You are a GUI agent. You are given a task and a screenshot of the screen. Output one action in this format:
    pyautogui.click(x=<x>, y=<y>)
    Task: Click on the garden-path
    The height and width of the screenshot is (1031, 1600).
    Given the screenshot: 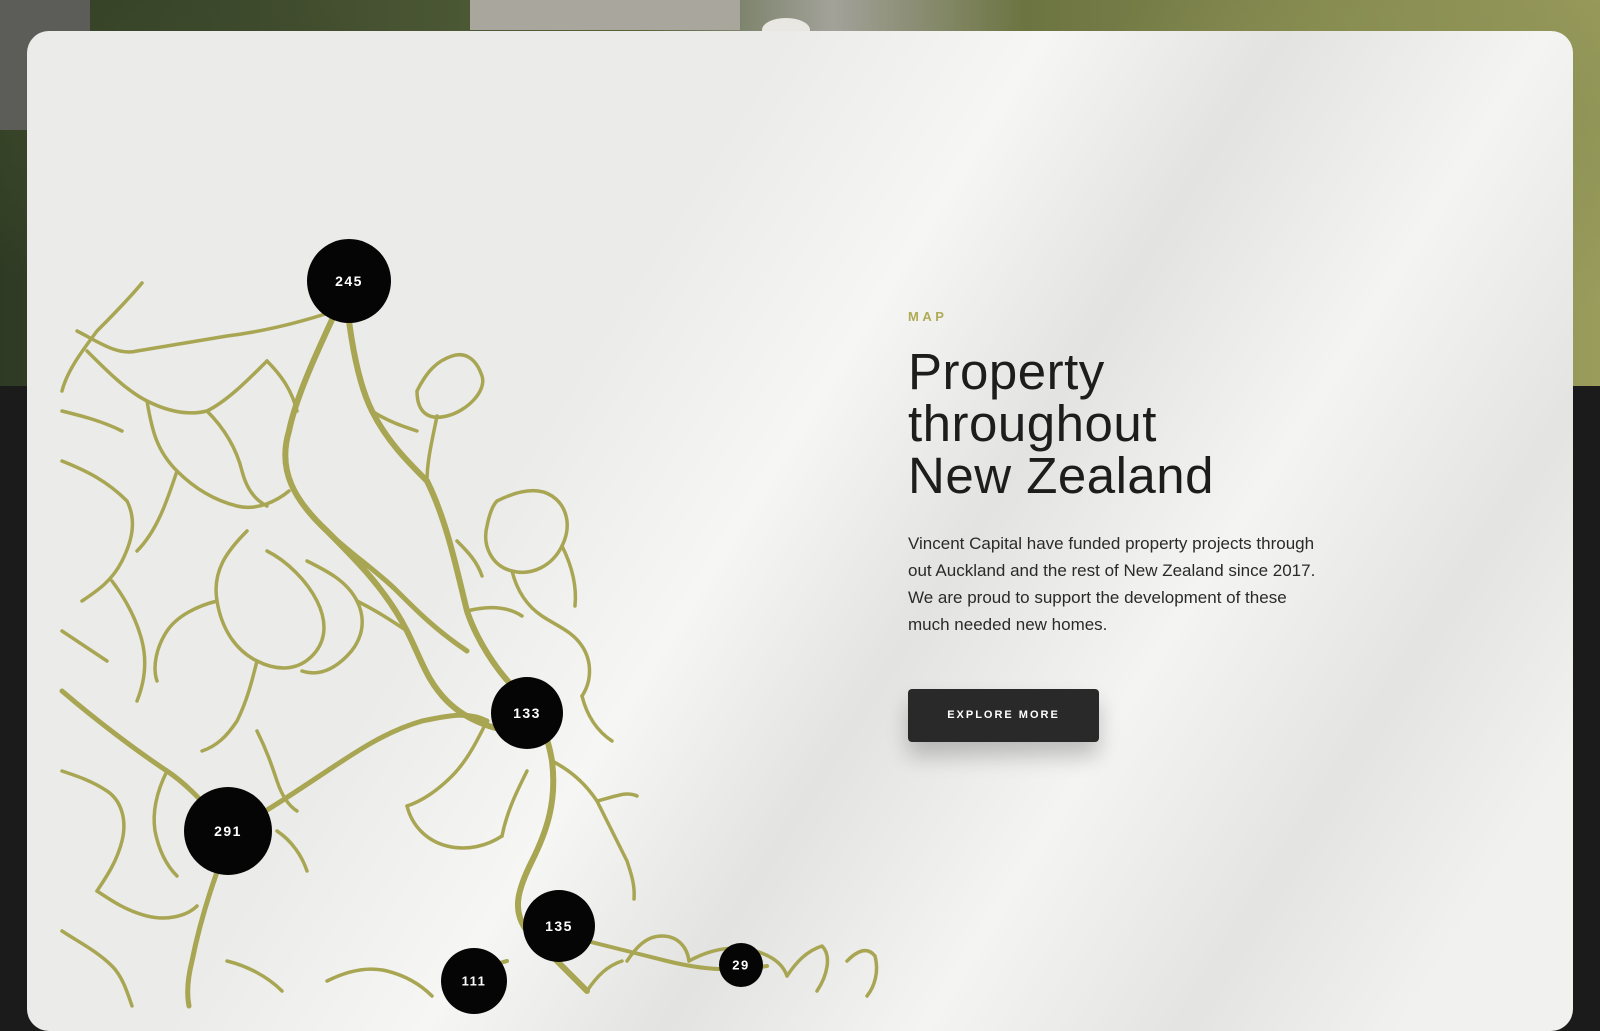 What is the action you would take?
    pyautogui.click(x=605, y=15)
    